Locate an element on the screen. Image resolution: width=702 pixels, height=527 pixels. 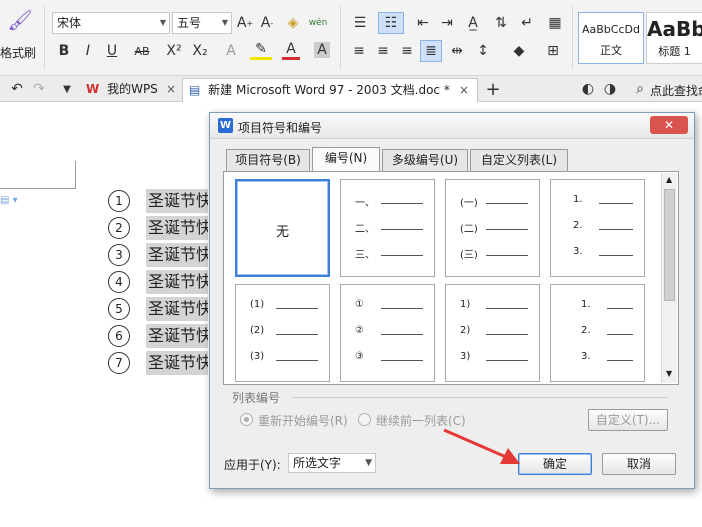
close-button: ✕ is located at coordinates (669, 125).